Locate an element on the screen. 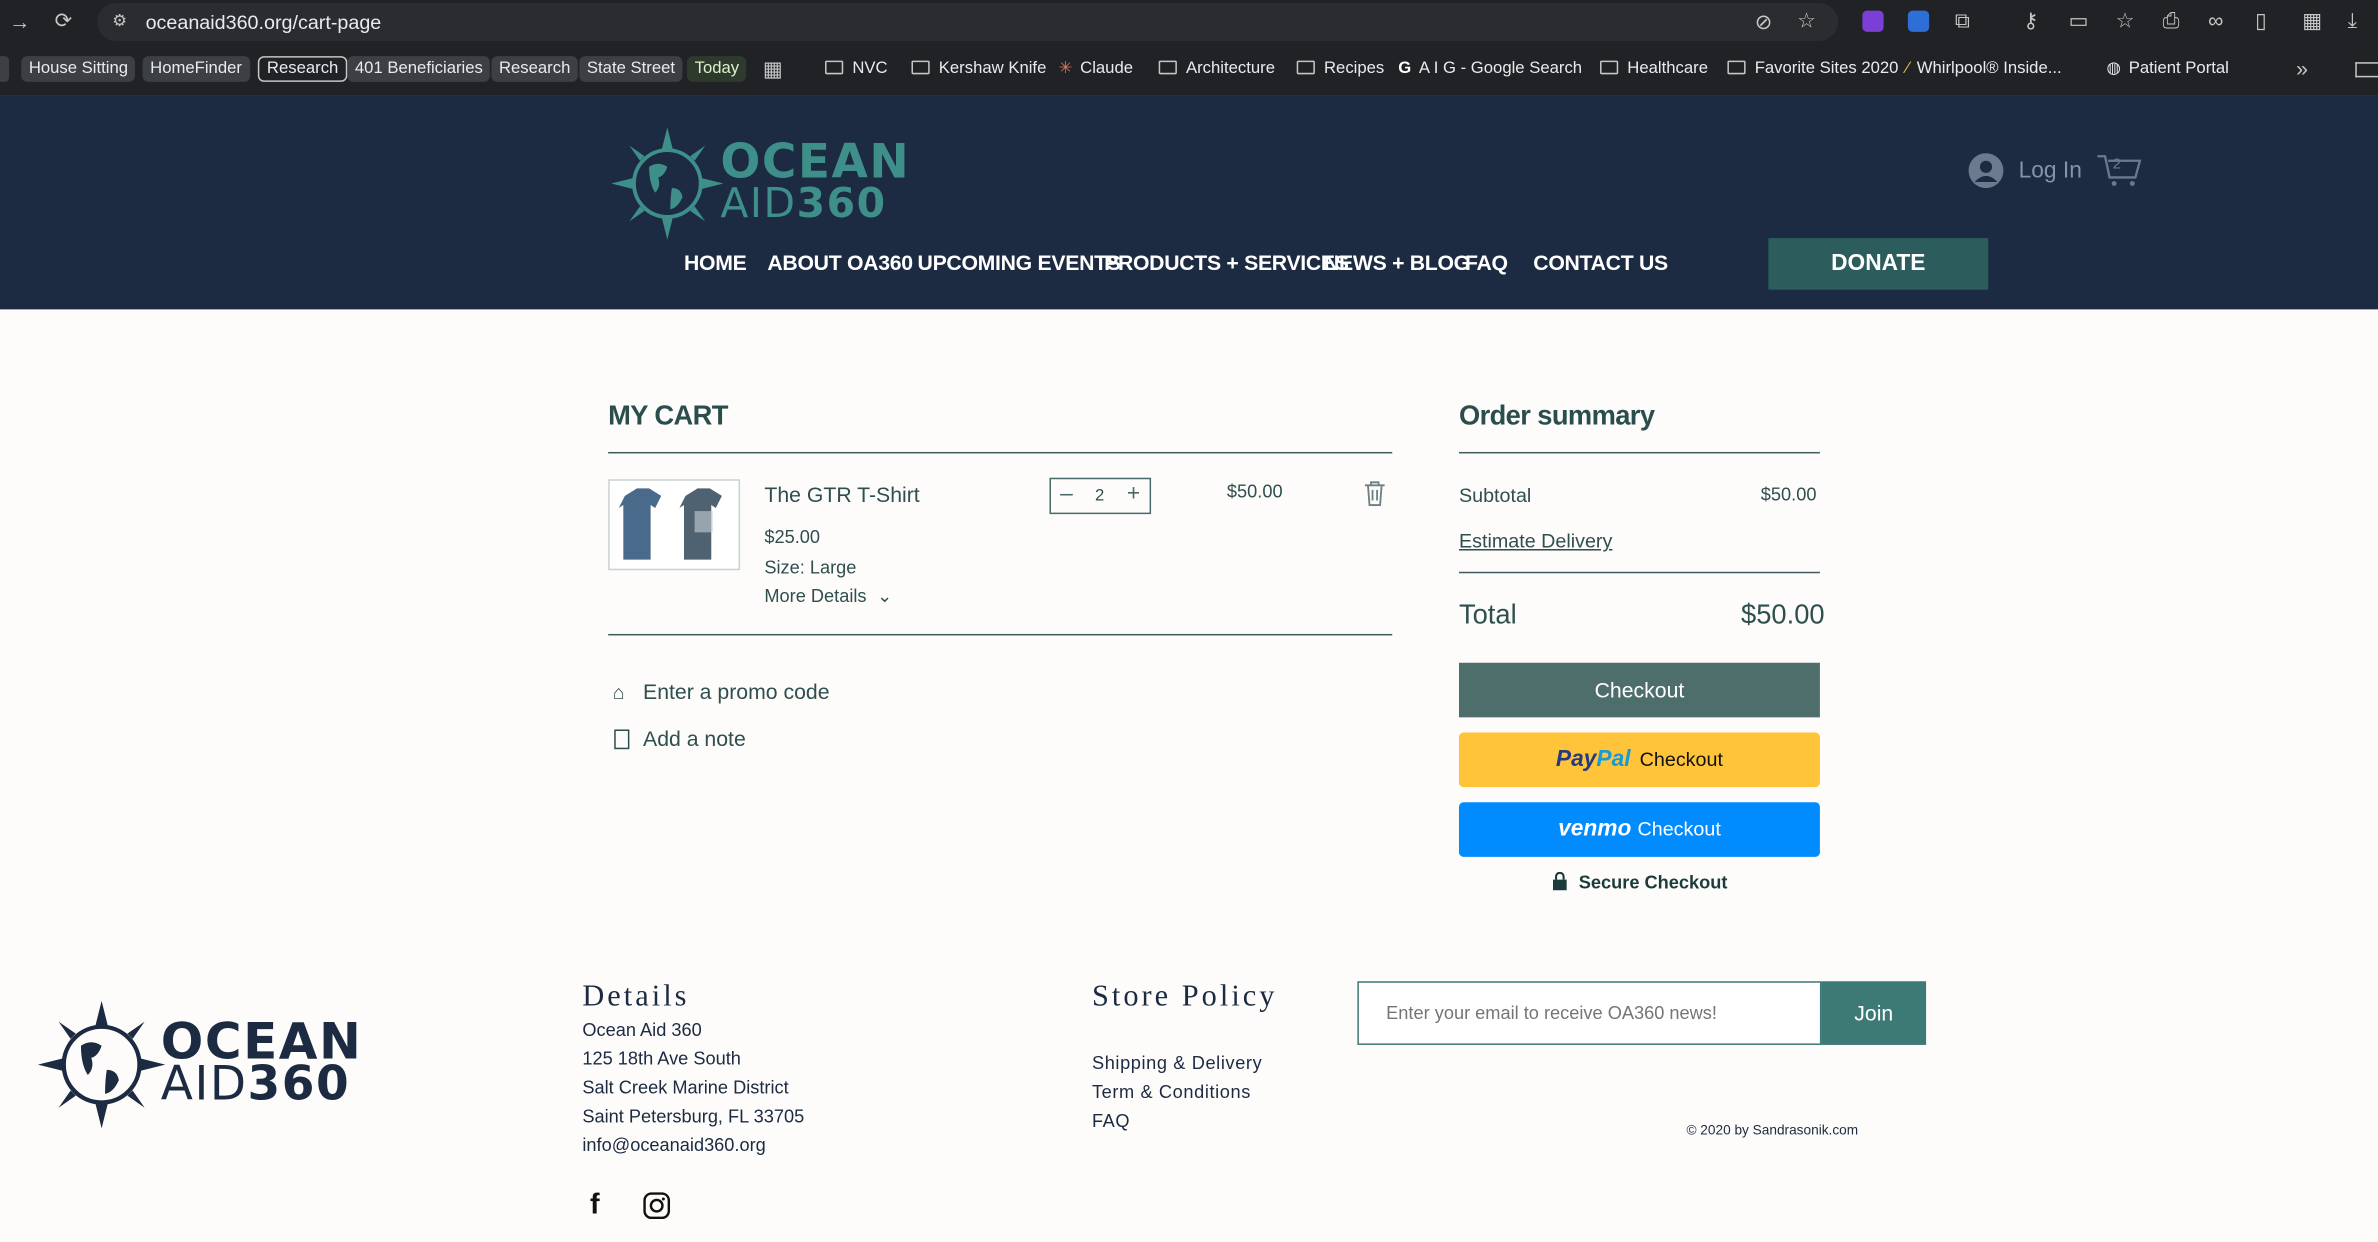 This screenshot has width=2378, height=1242. key-icon: ⚷ is located at coordinates (2031, 19).